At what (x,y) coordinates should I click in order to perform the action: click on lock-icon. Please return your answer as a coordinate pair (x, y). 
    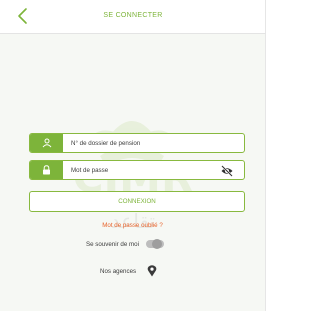
    Looking at the image, I should click on (46, 170).